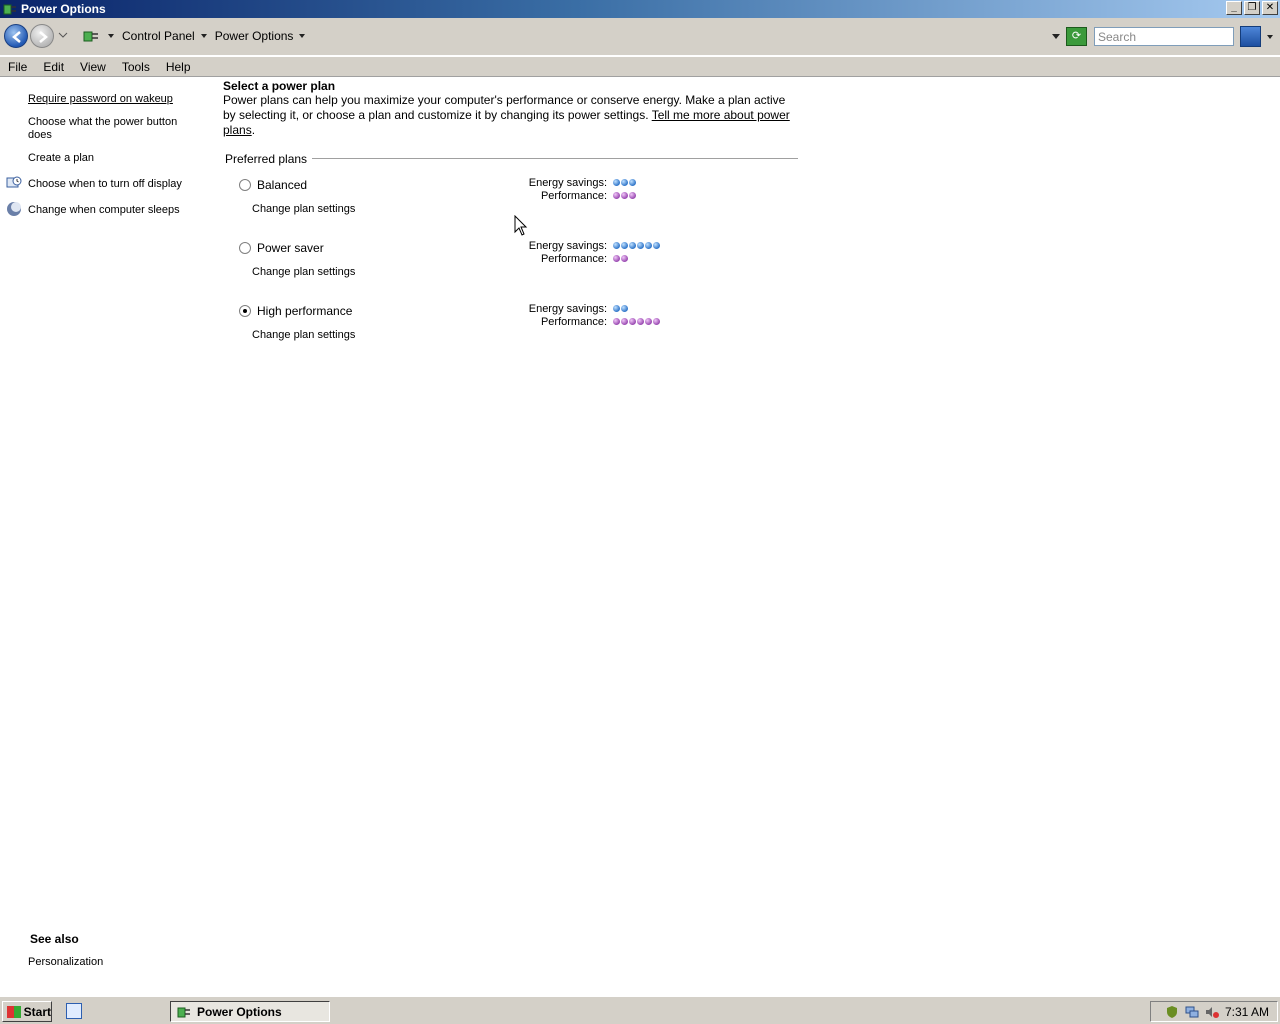 The width and height of the screenshot is (1280, 1024). What do you see at coordinates (305, 311) in the screenshot?
I see `plan-high-performance-label: High performance` at bounding box center [305, 311].